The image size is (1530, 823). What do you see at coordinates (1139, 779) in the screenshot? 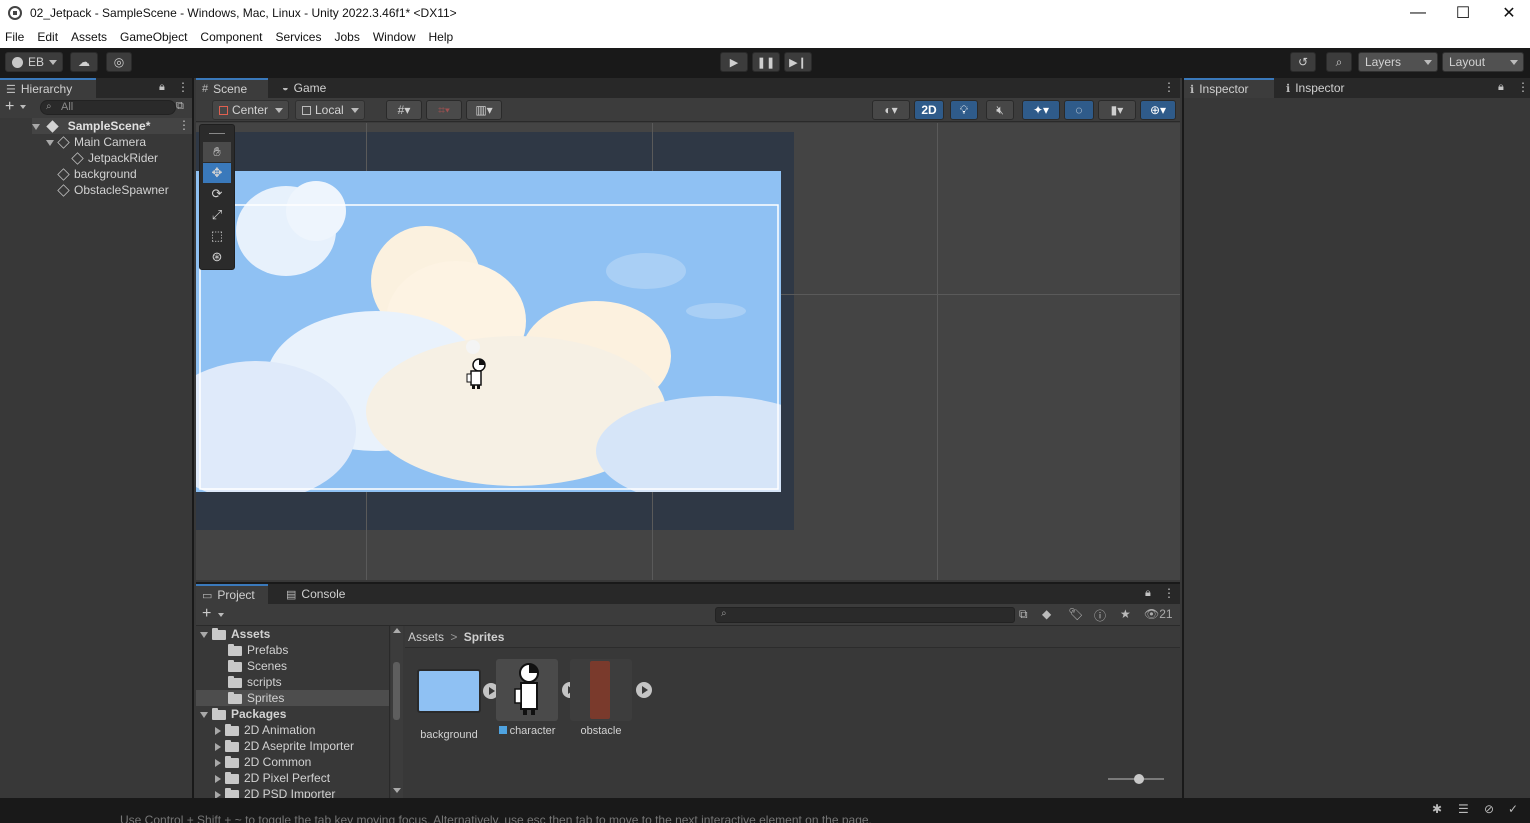
I see `slider-thumb` at bounding box center [1139, 779].